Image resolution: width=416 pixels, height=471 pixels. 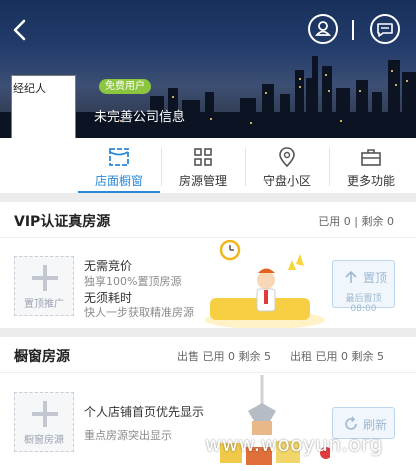 I want to click on tab-label: 守盘小区, so click(x=286, y=181).